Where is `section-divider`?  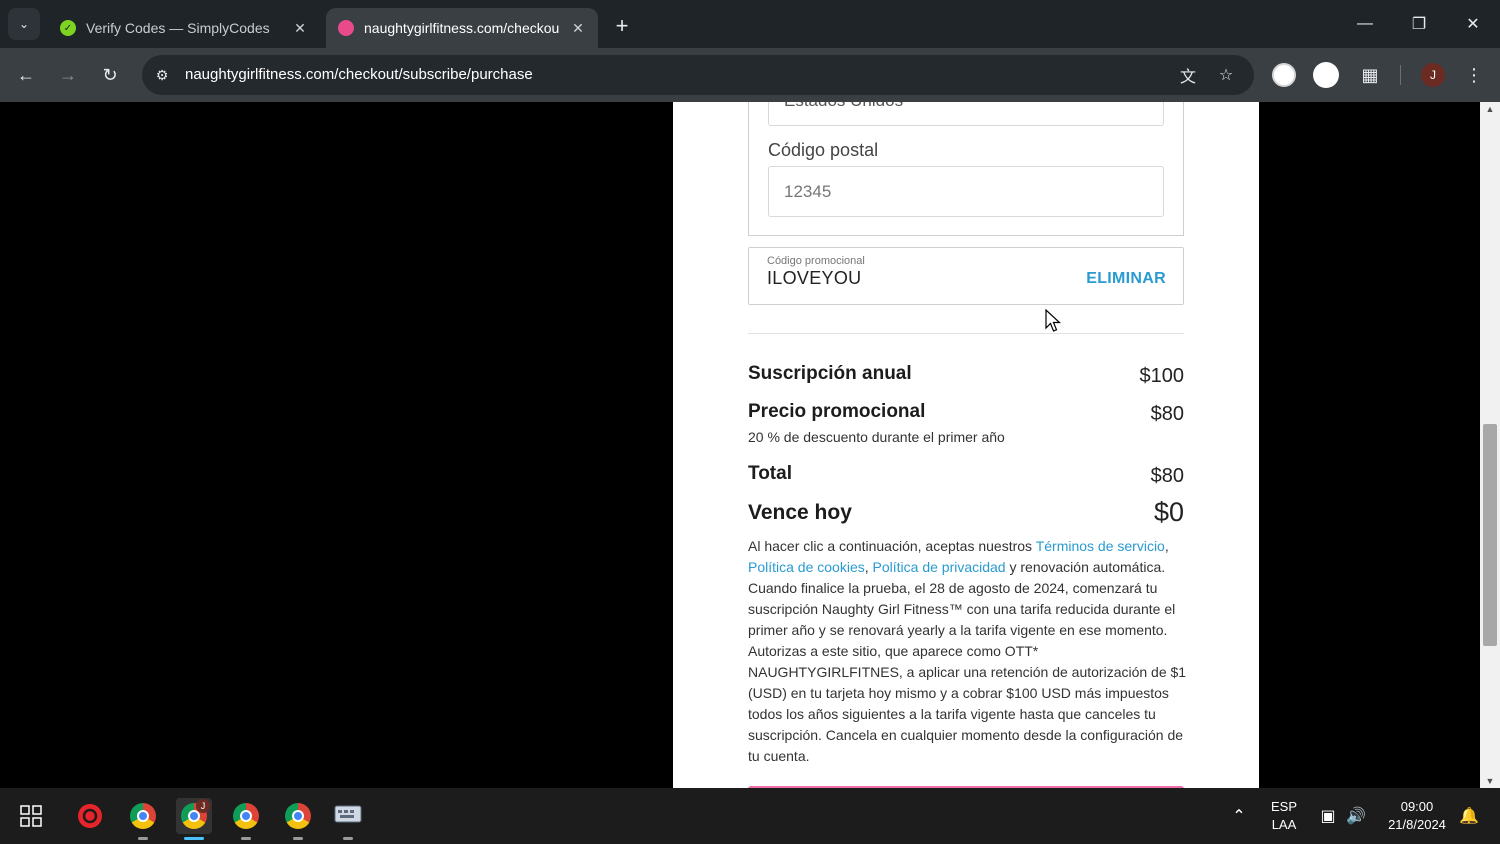
section-divider is located at coordinates (966, 333).